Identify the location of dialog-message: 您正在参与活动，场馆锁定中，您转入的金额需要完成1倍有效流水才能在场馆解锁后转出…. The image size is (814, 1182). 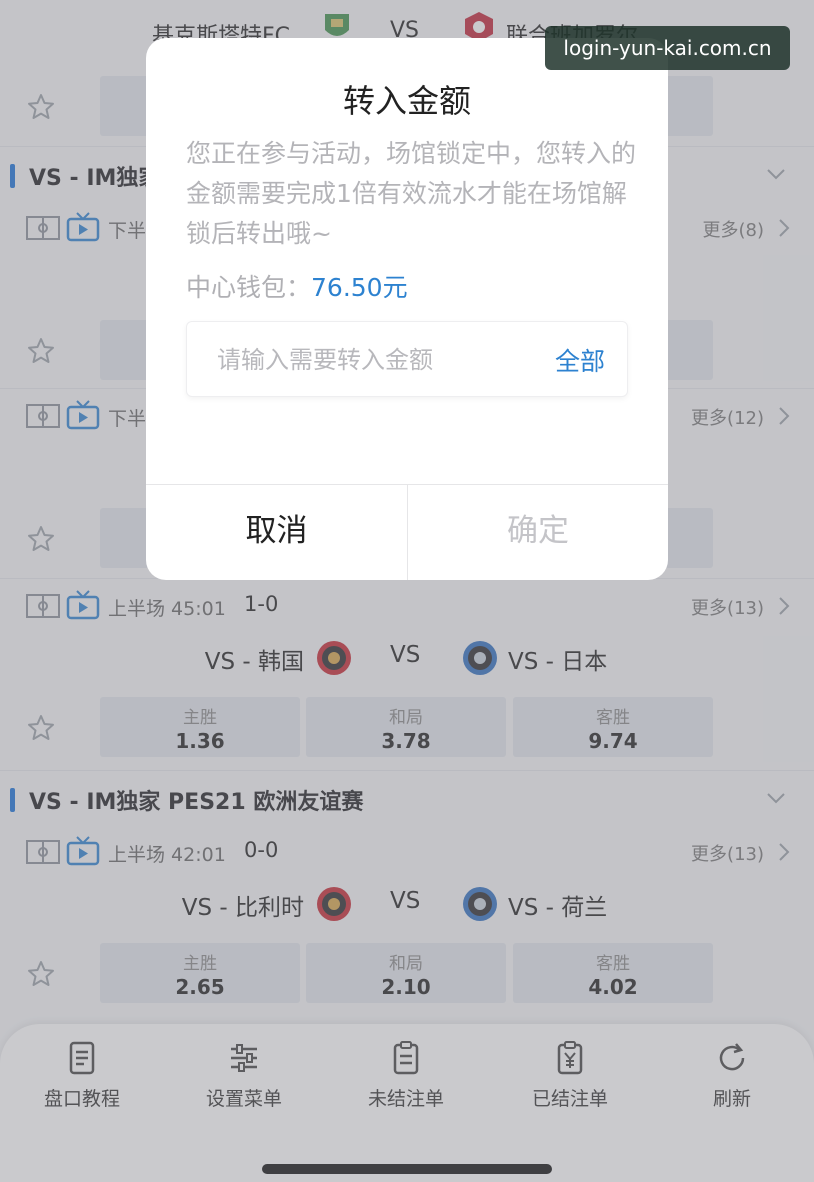
(411, 193).